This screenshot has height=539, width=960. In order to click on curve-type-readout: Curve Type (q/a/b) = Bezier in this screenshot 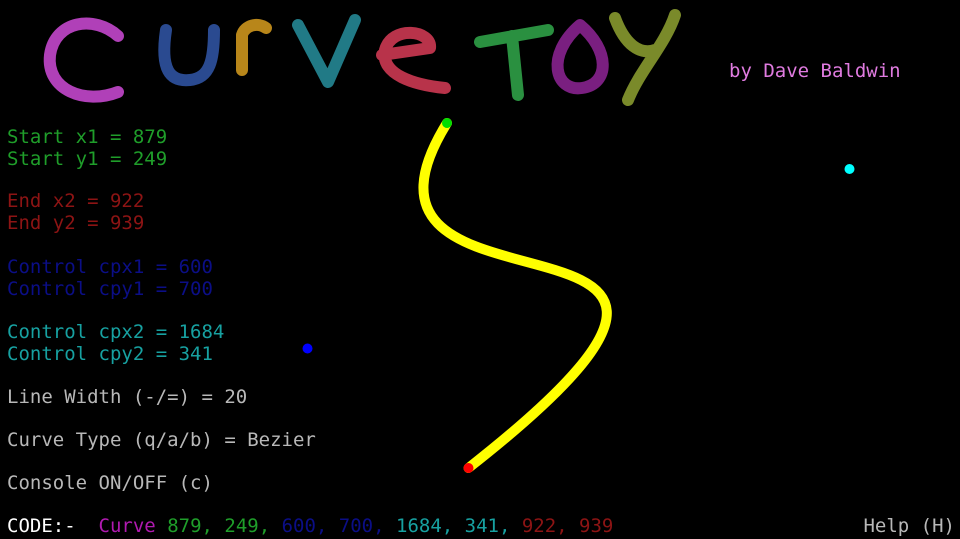, I will do `click(161, 440)`.